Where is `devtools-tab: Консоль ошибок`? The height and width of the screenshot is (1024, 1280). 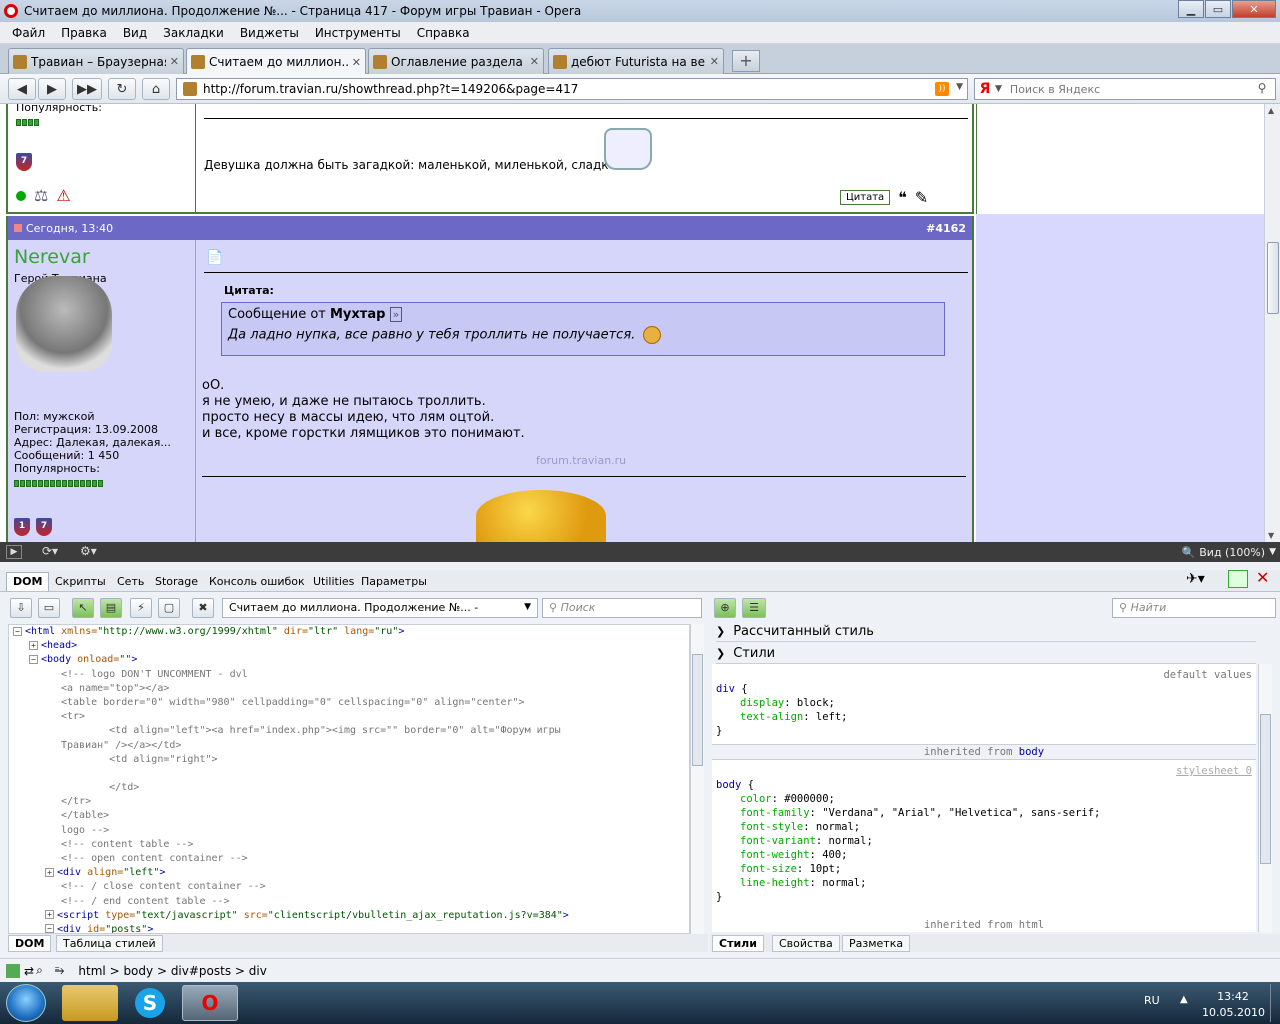 devtools-tab: Консоль ошибок is located at coordinates (257, 581).